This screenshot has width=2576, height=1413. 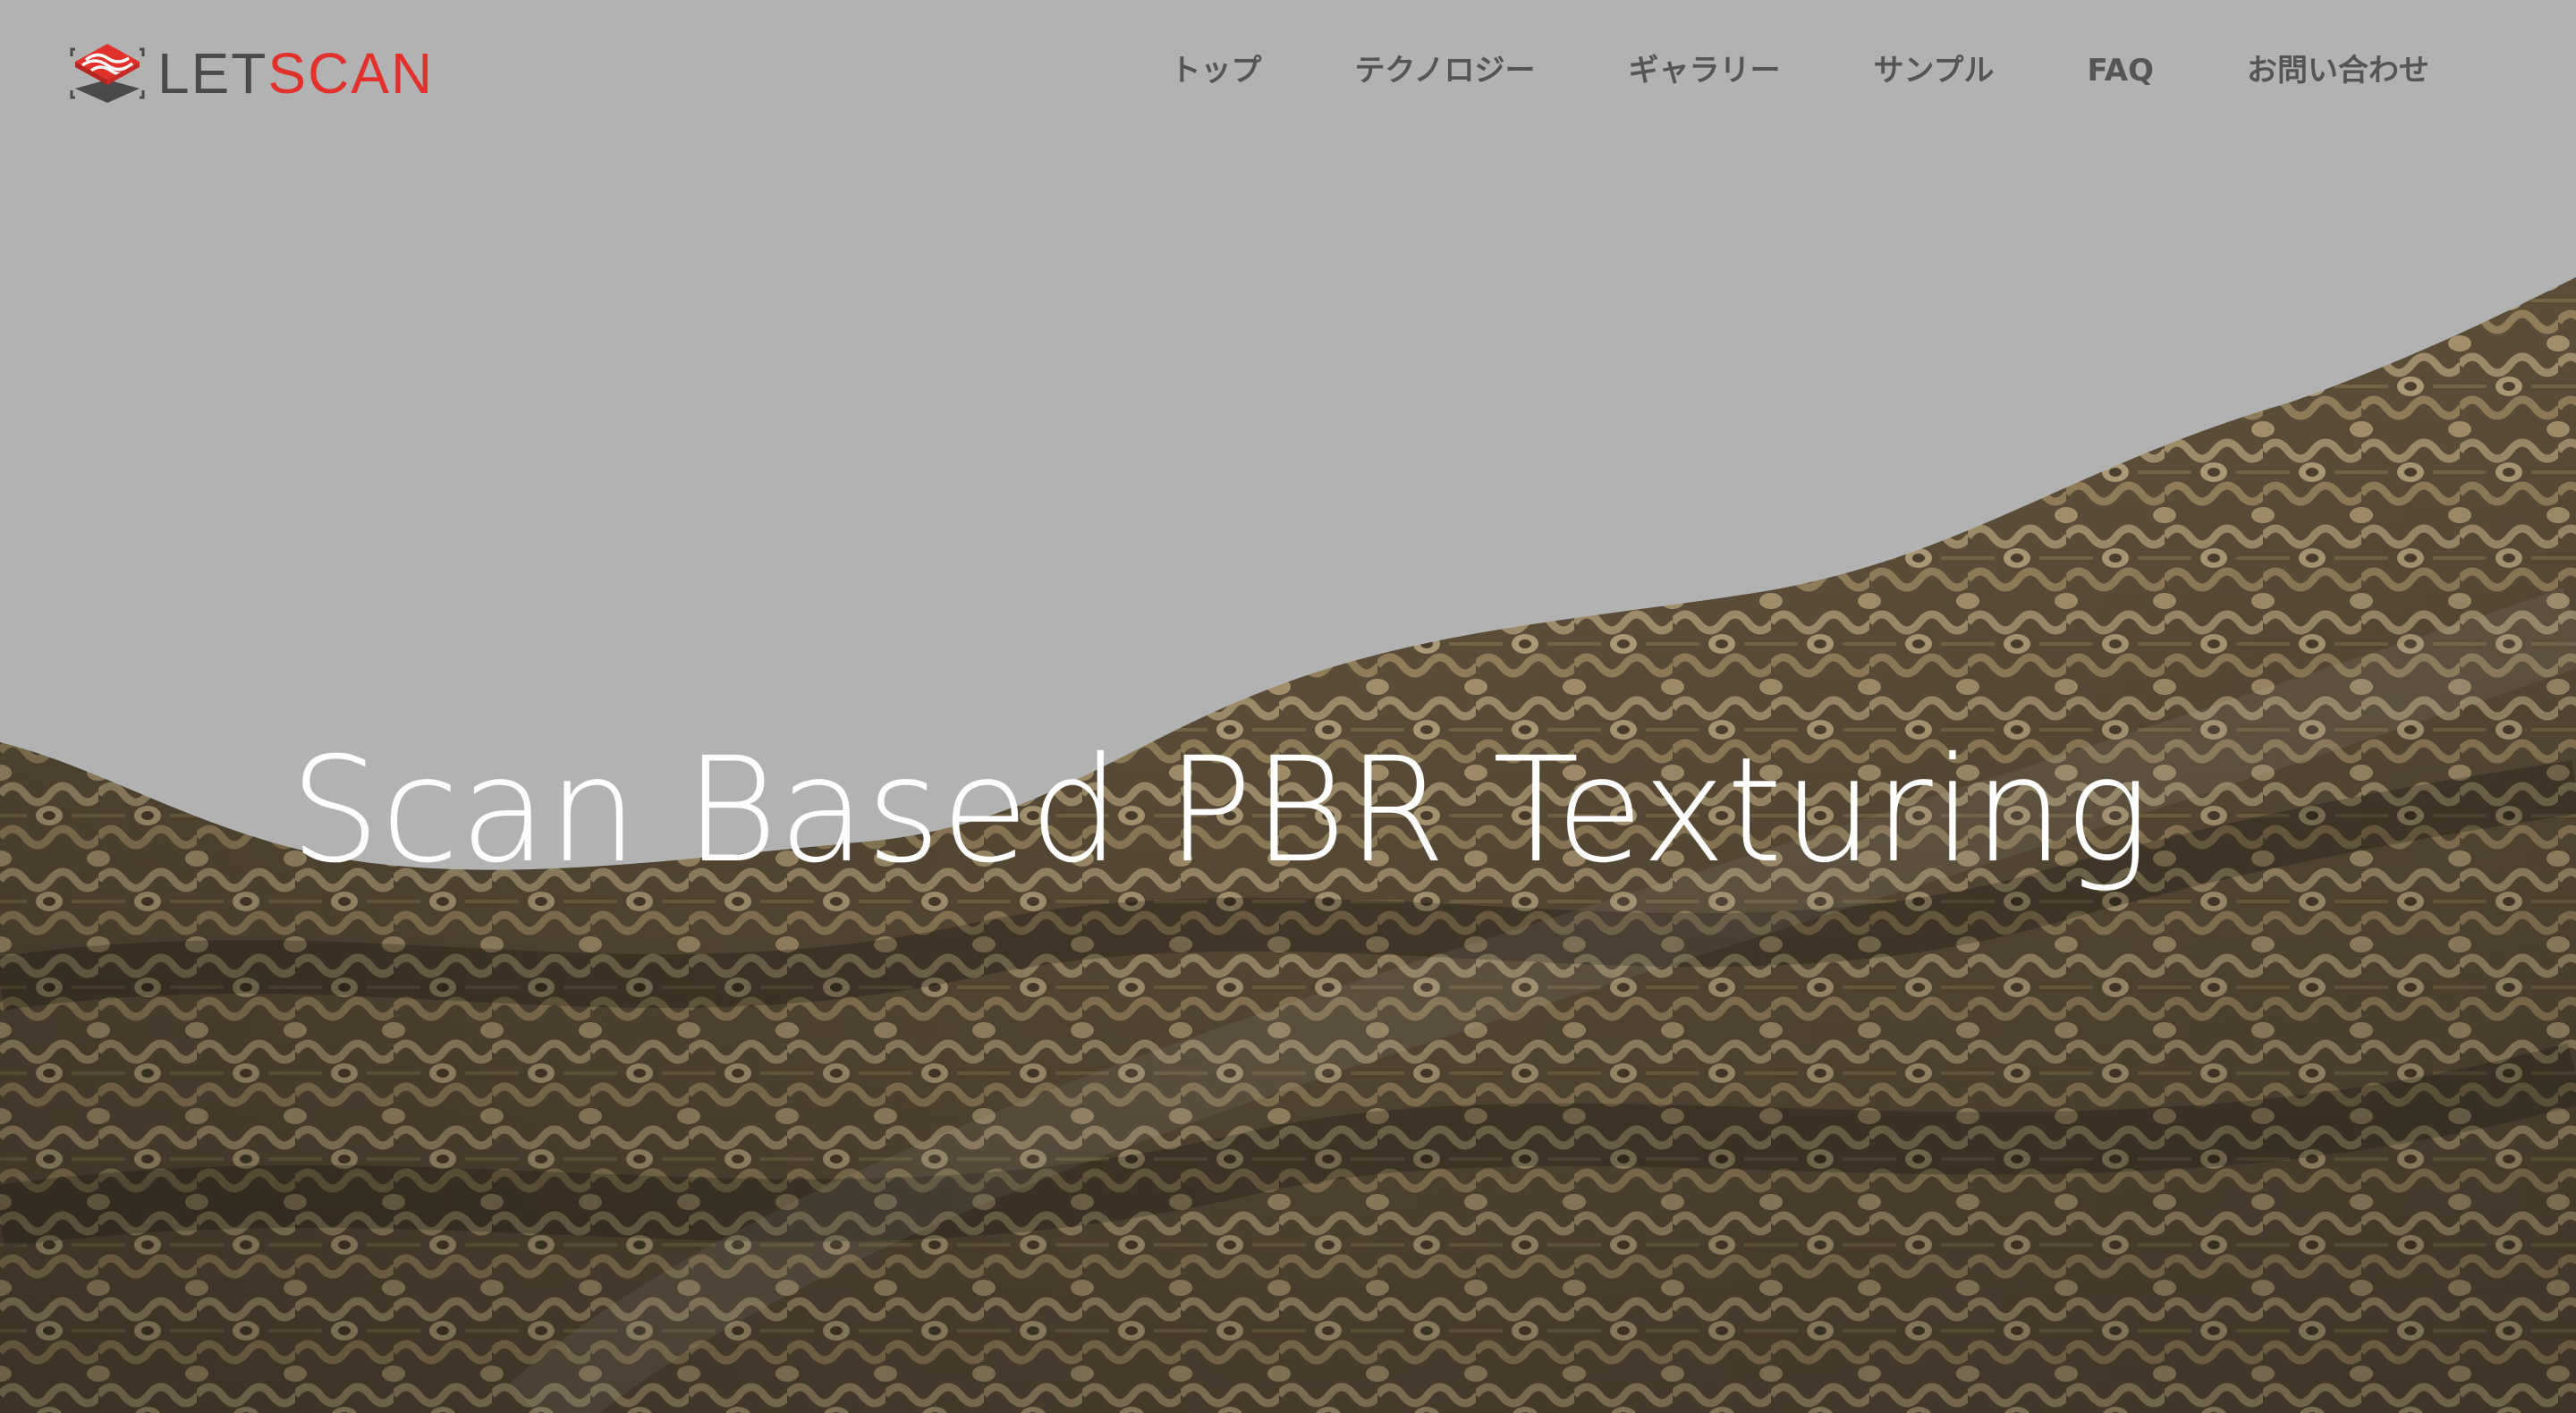 I want to click on logo-text-scan: SCAN, so click(x=351, y=73).